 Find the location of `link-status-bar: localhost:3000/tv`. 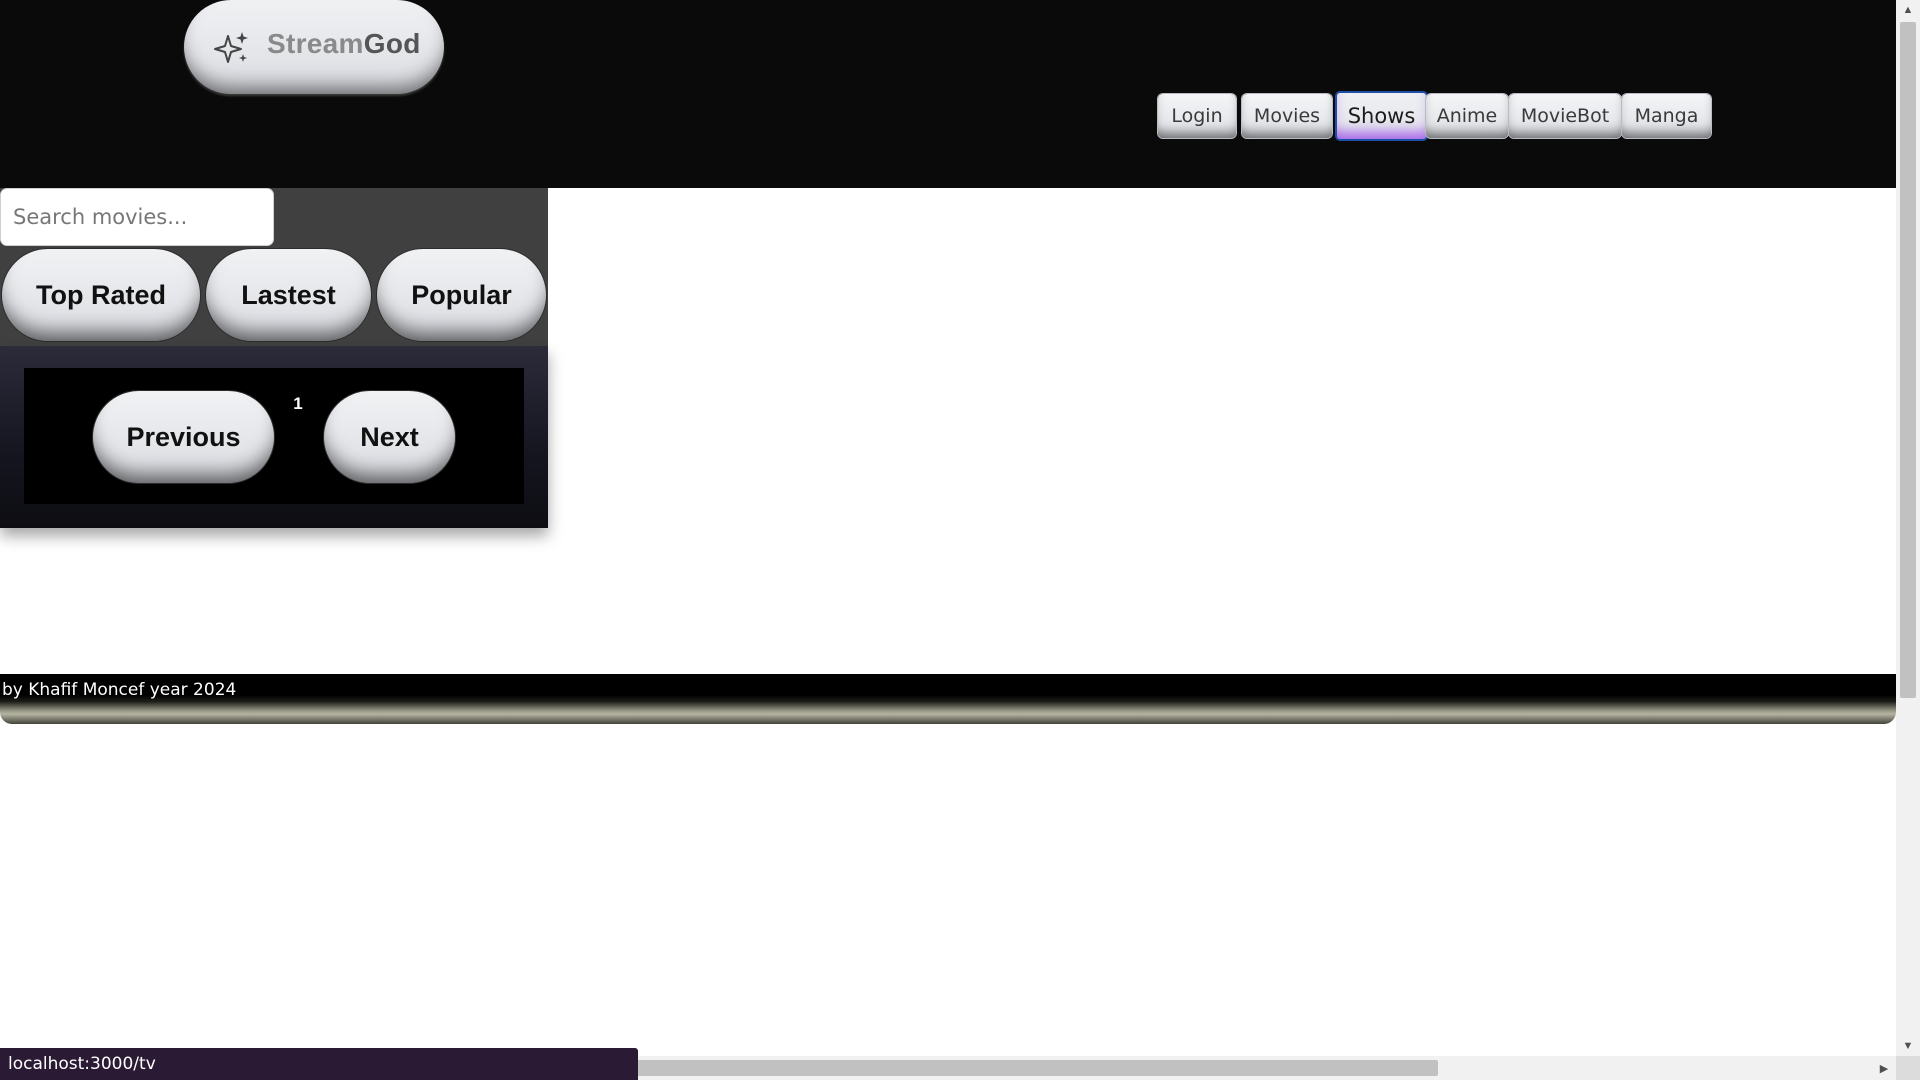

link-status-bar: localhost:3000/tv is located at coordinates (319, 1064).